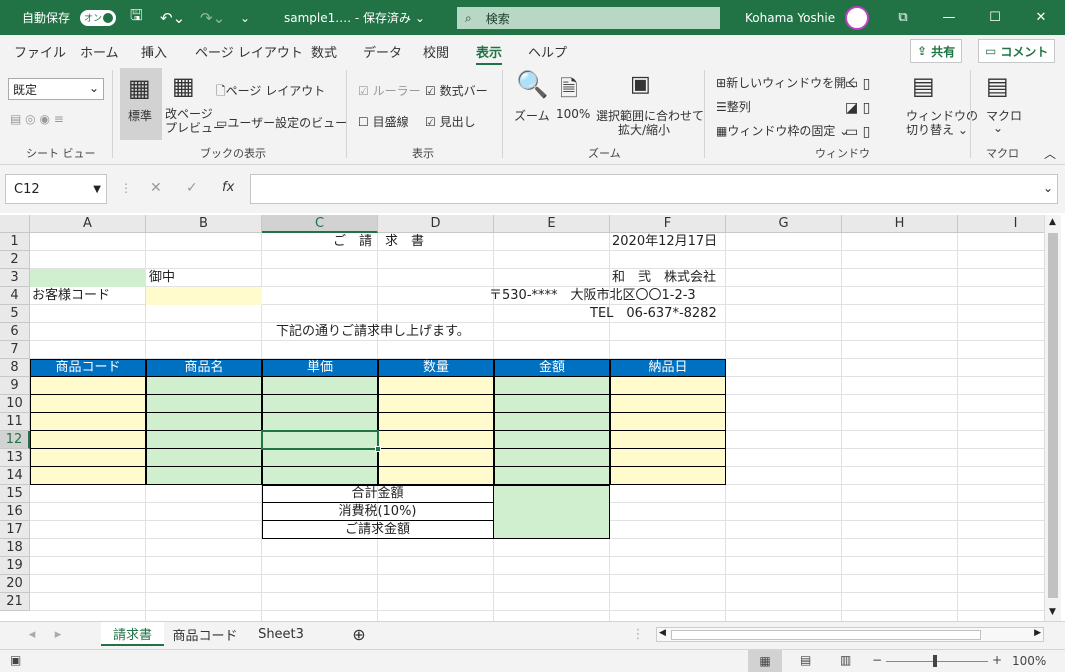  Describe the element at coordinates (668, 224) in the screenshot. I see `col-header-f: F` at that location.